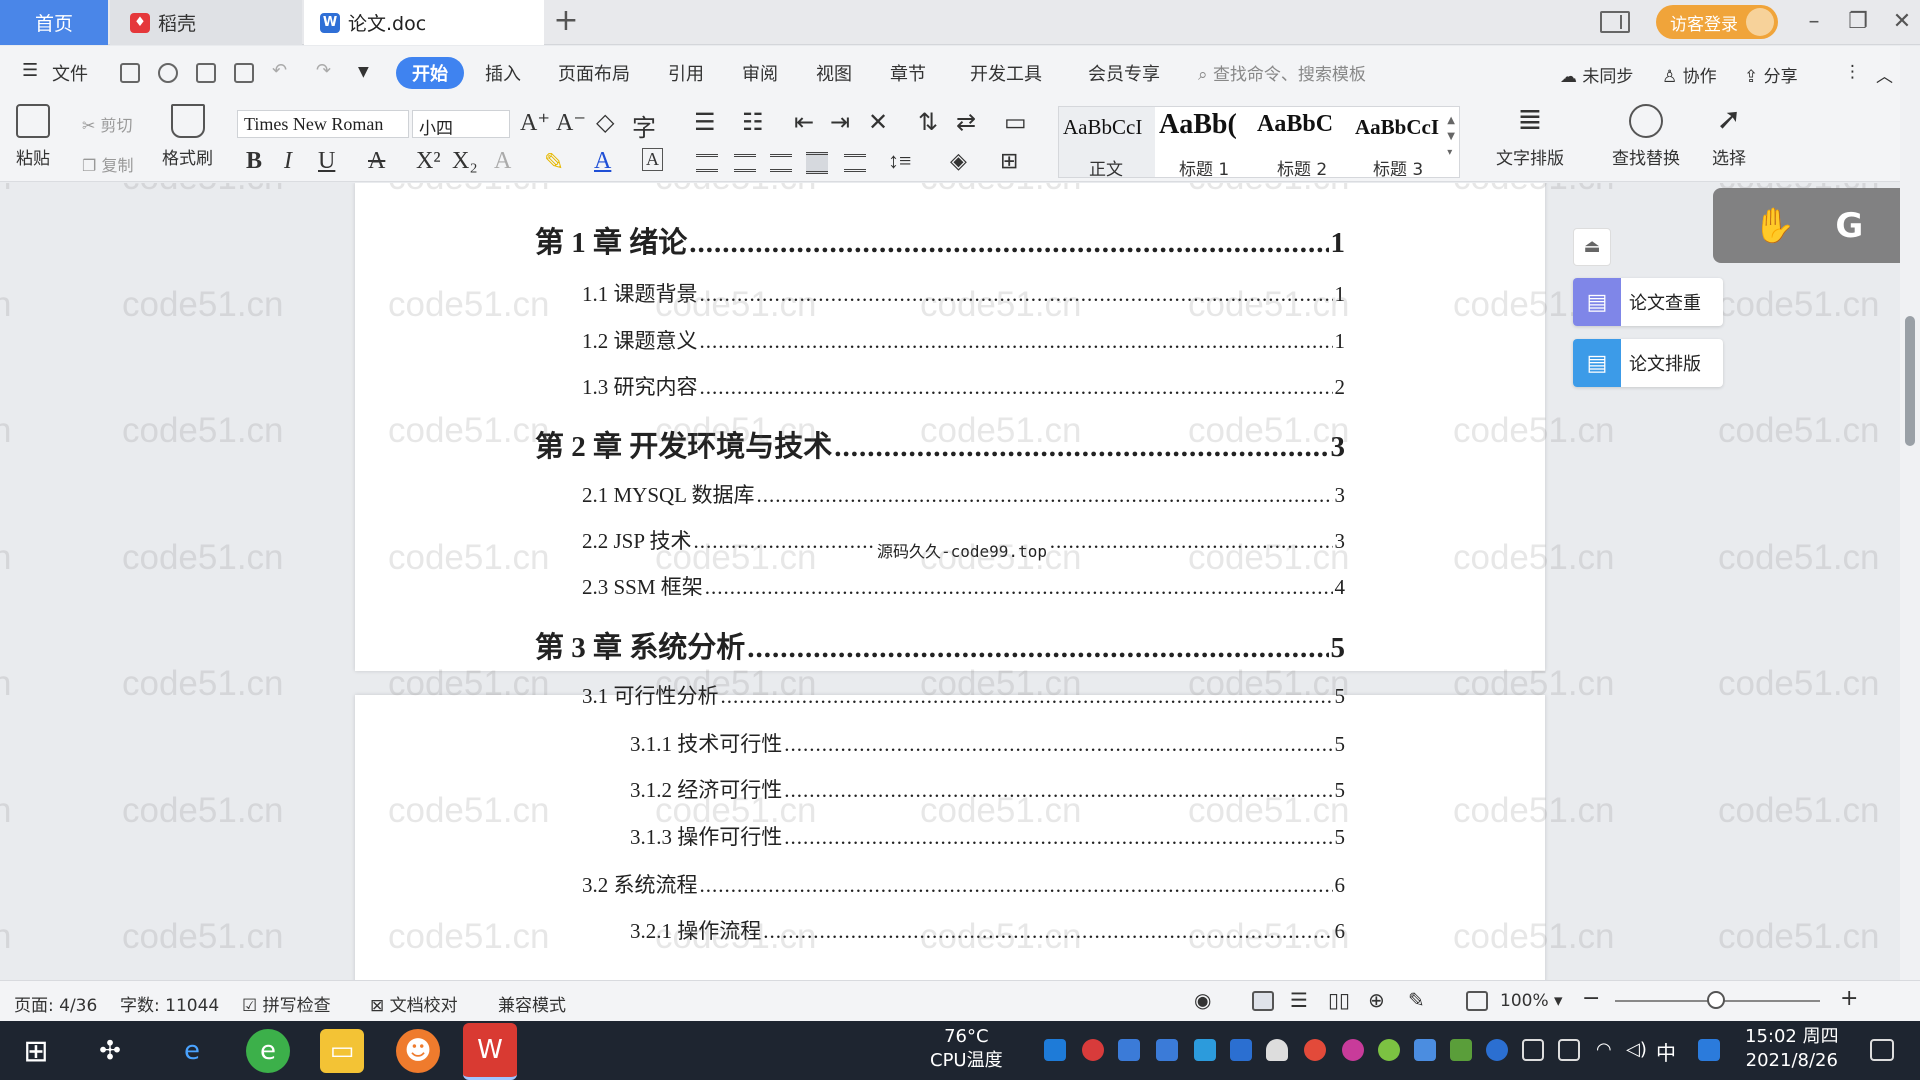 This screenshot has height=1080, width=1920. I want to click on text-direction-icon: ⇄, so click(966, 122).